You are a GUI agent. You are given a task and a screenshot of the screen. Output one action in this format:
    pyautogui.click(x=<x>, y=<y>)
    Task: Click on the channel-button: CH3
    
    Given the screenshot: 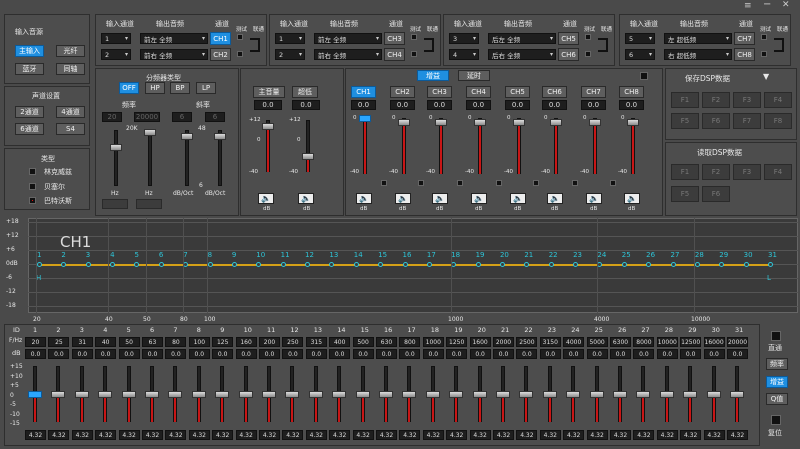 What is the action you would take?
    pyautogui.click(x=394, y=38)
    